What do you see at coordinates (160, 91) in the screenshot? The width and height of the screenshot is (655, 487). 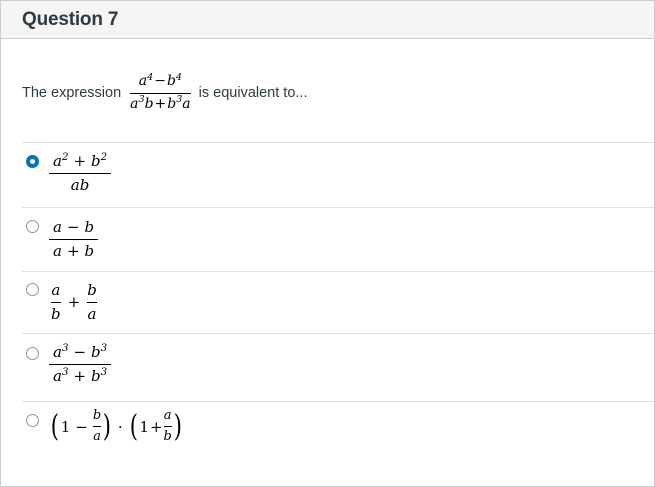 I see `prompt-expression: a4−b4 a3b+b3a` at bounding box center [160, 91].